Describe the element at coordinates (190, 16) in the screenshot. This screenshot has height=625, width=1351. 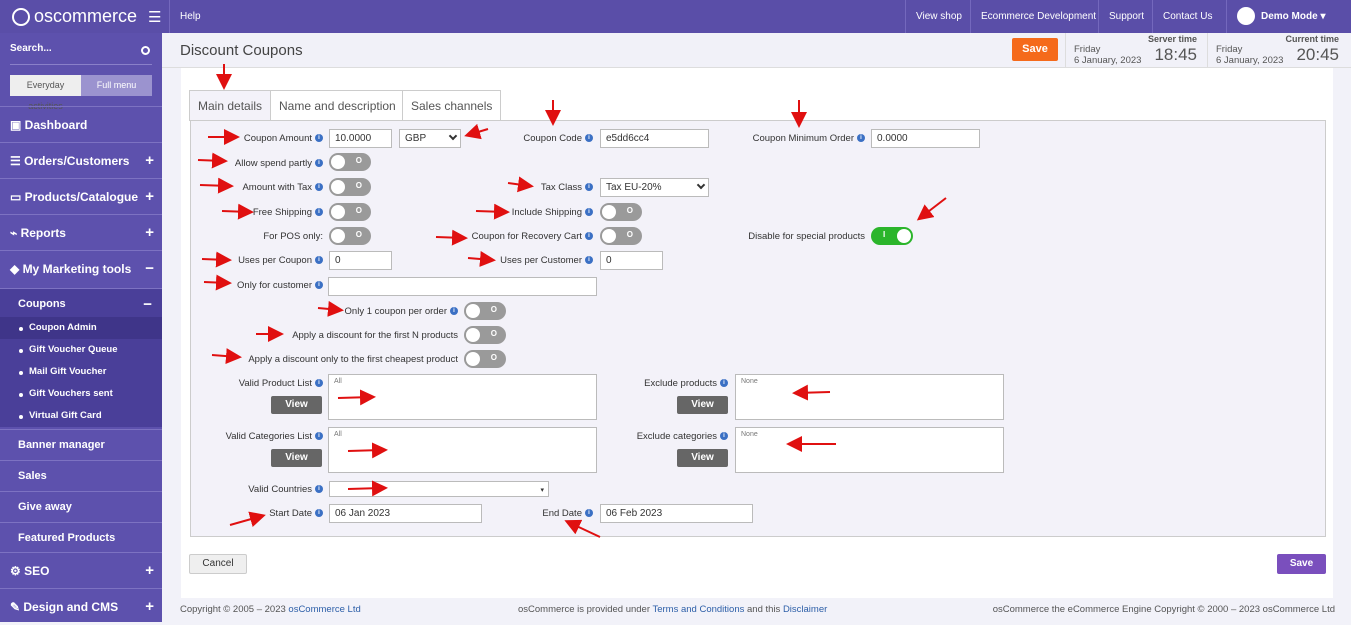
I see `help-link: Help` at that location.